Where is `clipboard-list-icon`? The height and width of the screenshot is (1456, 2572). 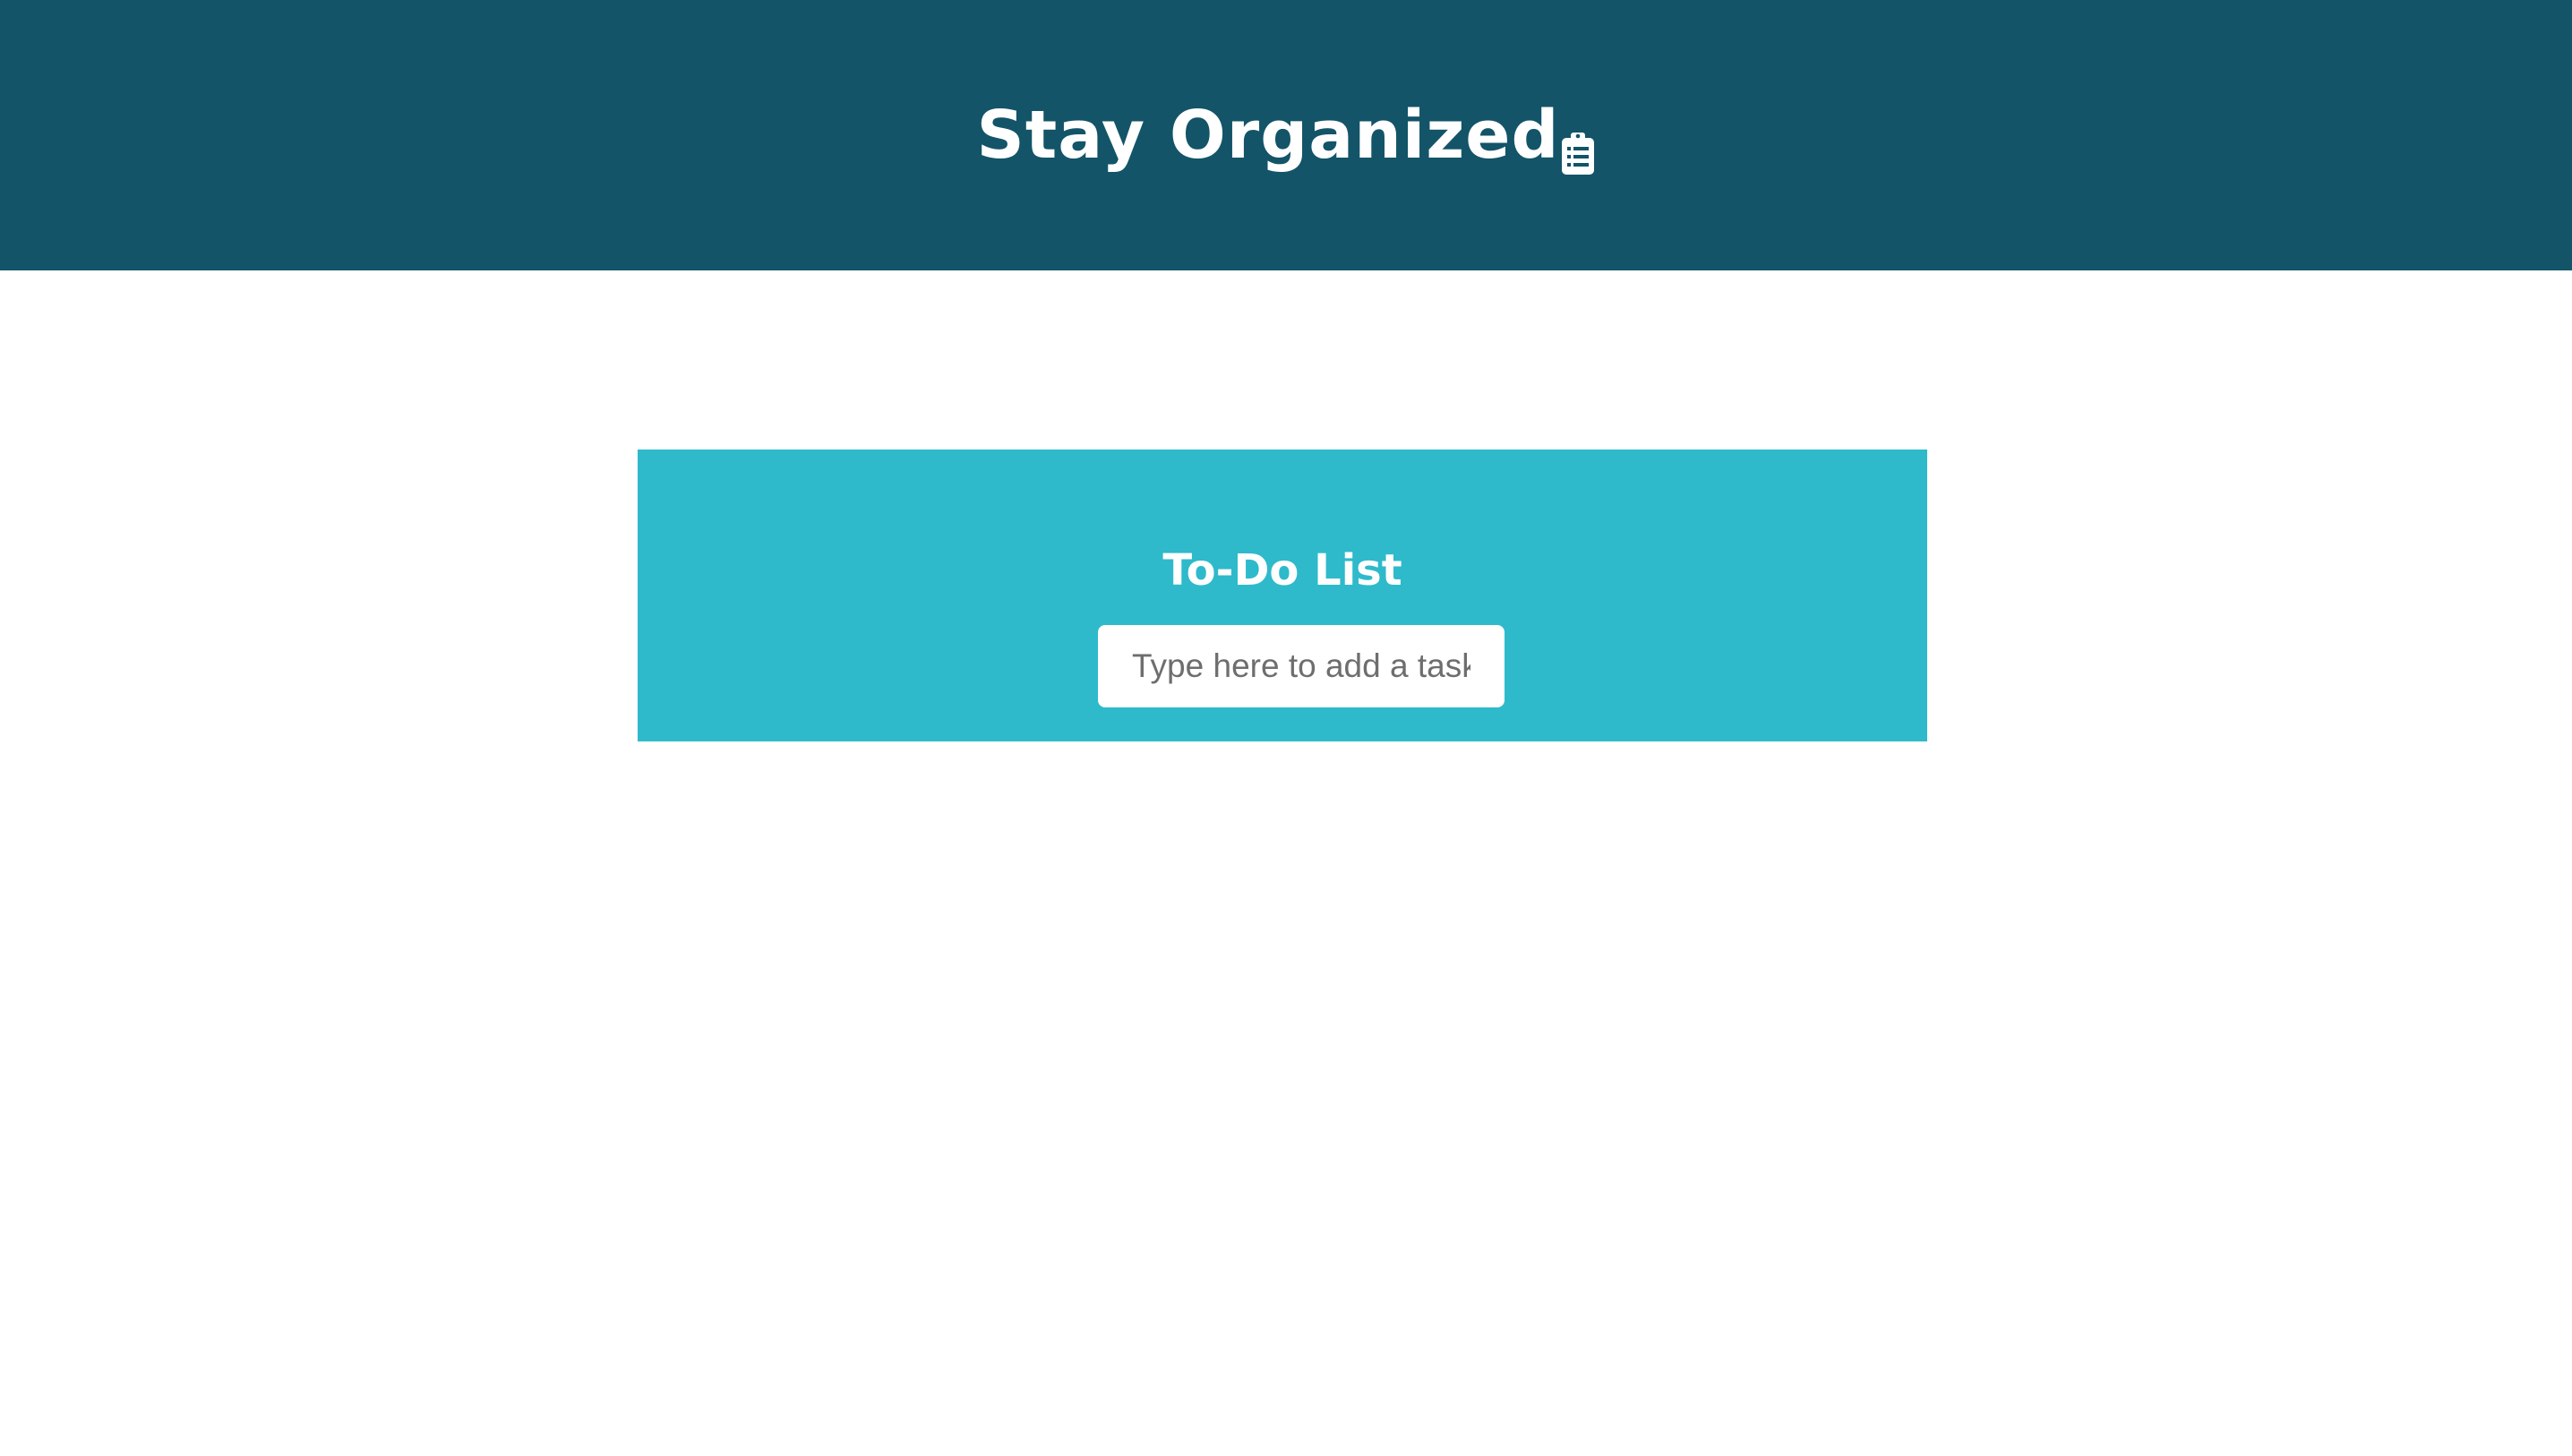 clipboard-list-icon is located at coordinates (1578, 145).